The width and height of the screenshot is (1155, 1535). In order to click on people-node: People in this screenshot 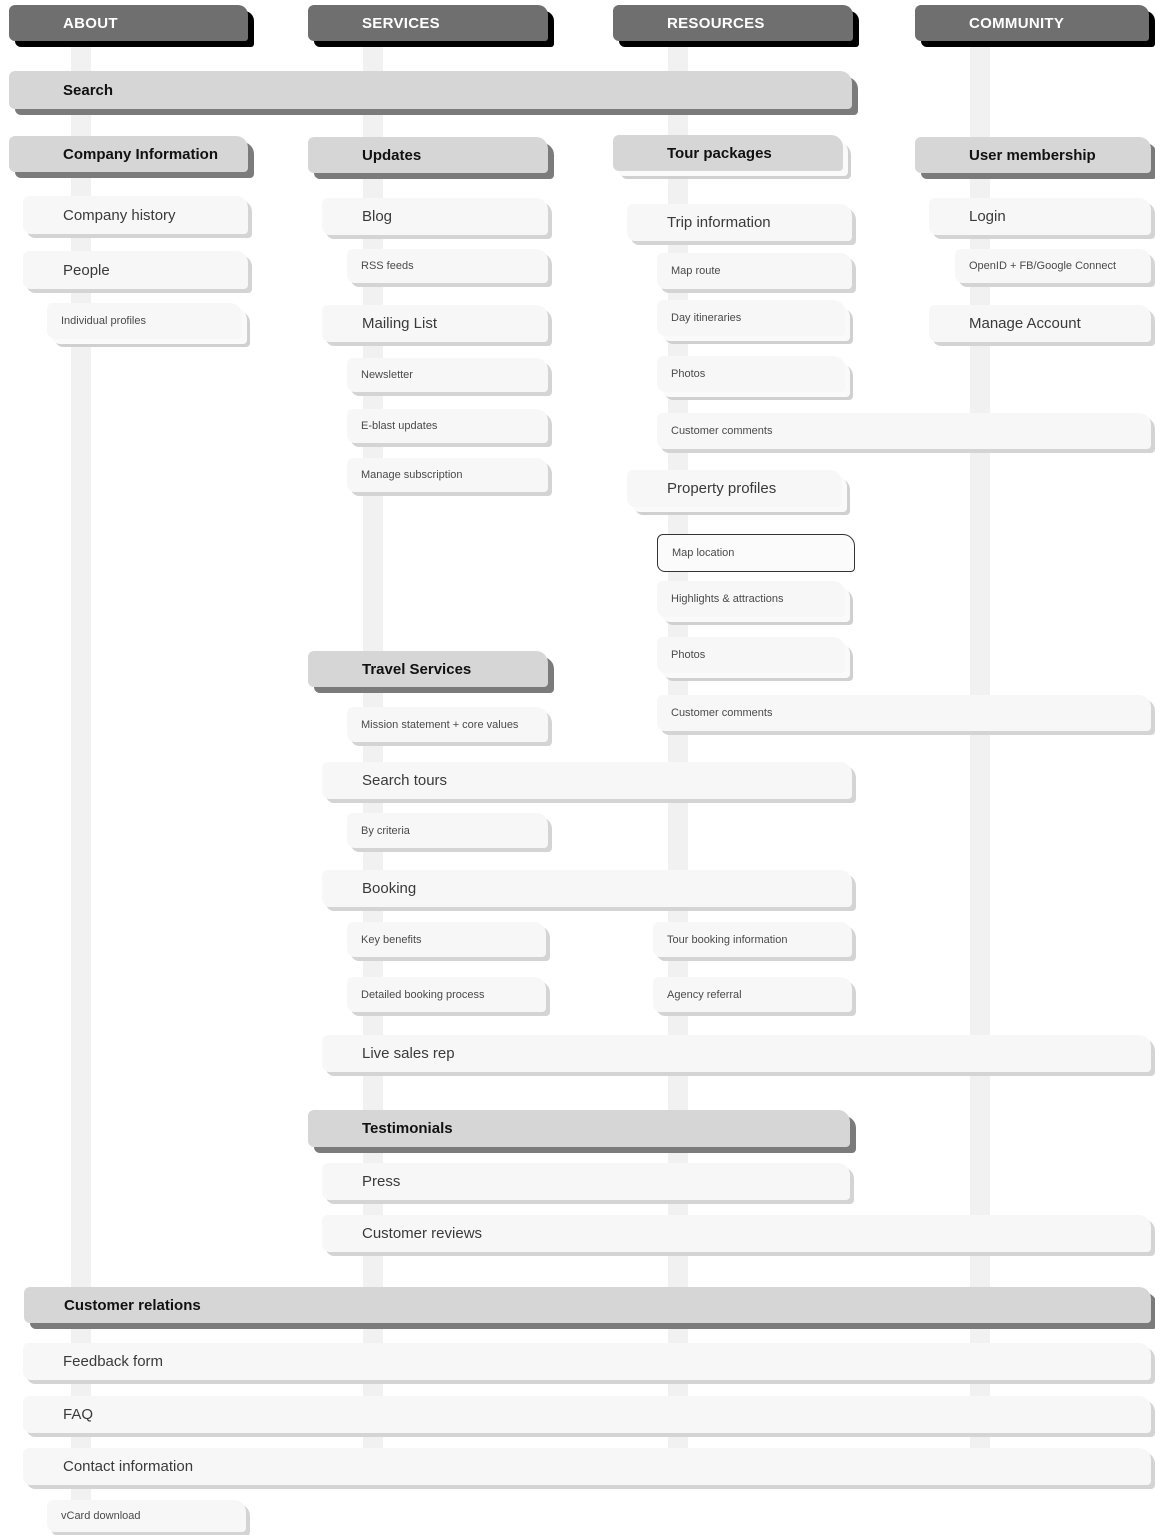, I will do `click(135, 270)`.